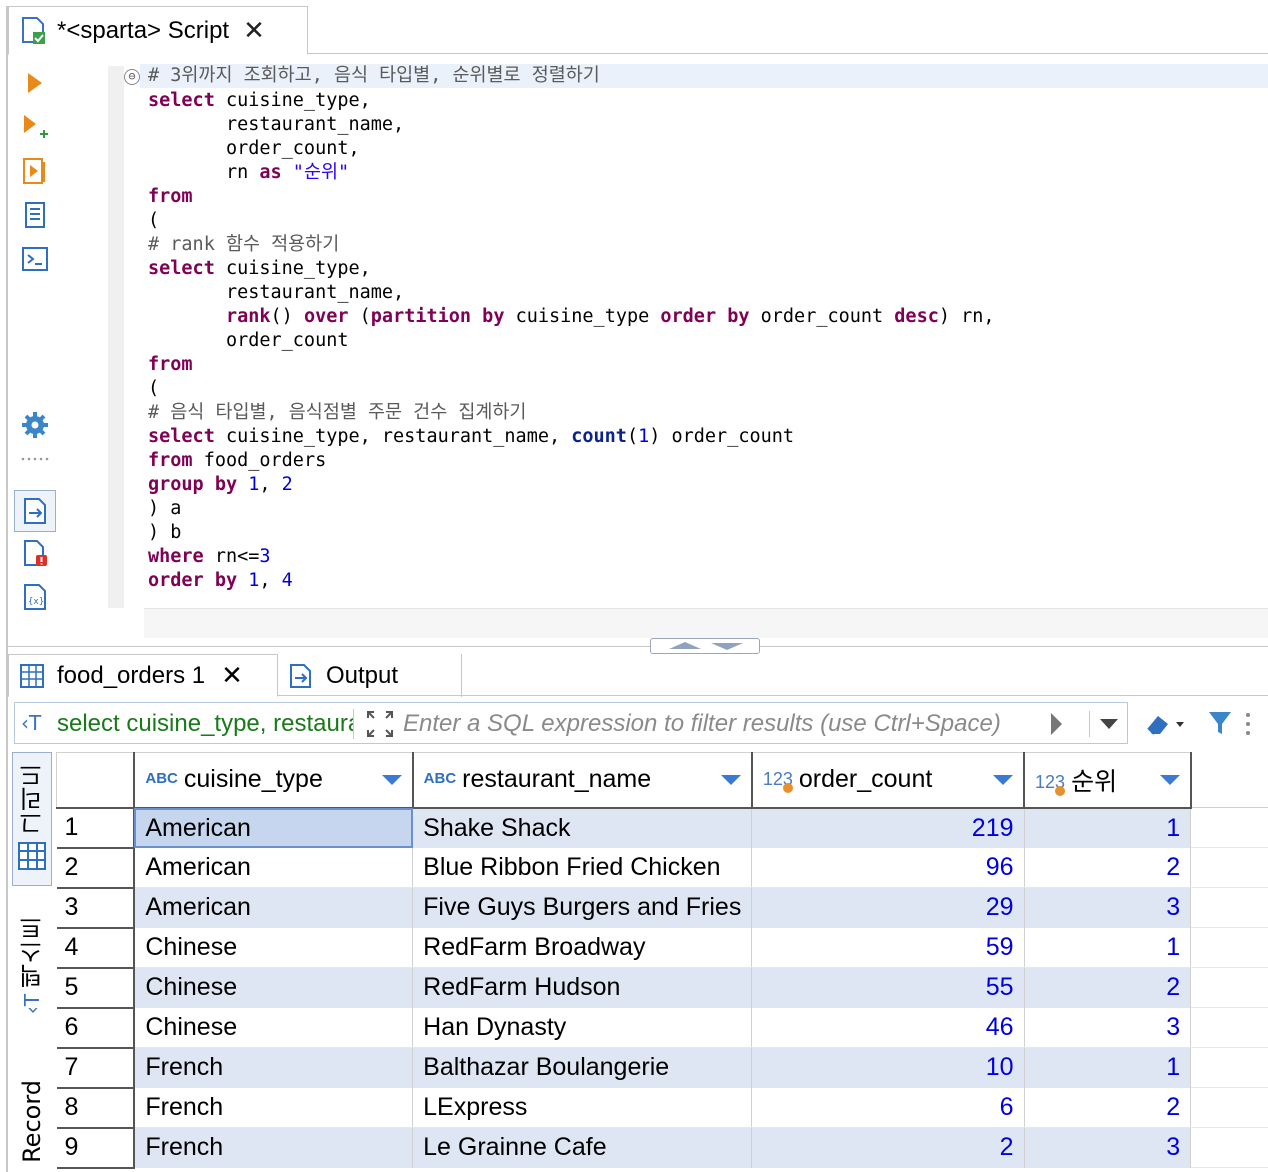 Image resolution: width=1268 pixels, height=1172 pixels. I want to click on panel-splitter, so click(638, 646).